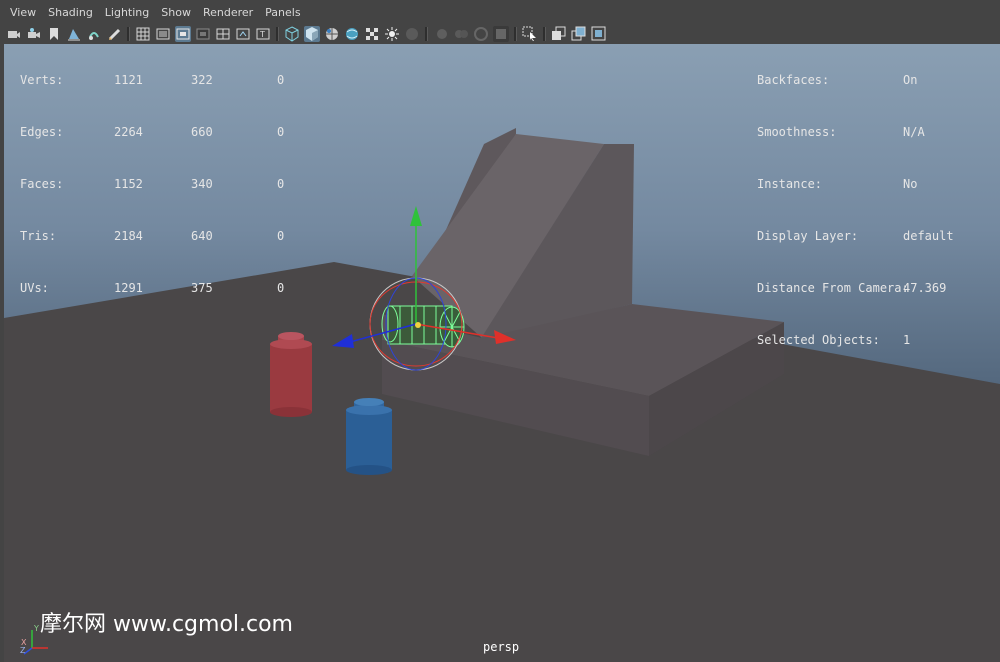 The image size is (1000, 662). I want to click on panel-toolbar: T, so click(500, 34).